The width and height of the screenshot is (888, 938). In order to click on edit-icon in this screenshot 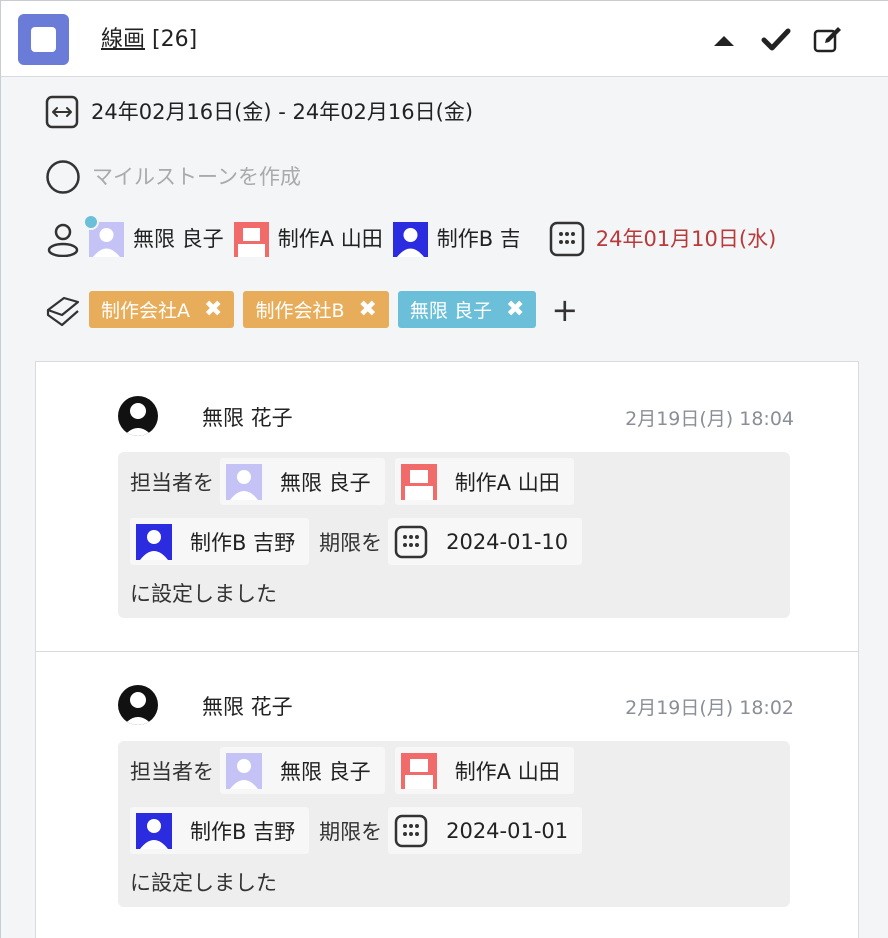, I will do `click(828, 40)`.